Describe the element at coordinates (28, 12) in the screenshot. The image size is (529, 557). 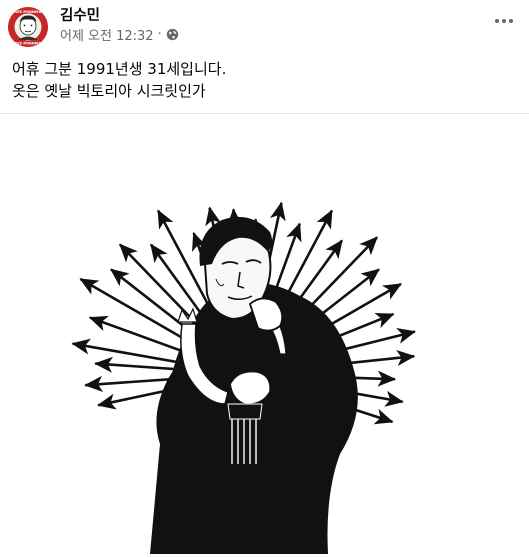
I see `avatar-badge-top: FREE MYANMAR` at that location.